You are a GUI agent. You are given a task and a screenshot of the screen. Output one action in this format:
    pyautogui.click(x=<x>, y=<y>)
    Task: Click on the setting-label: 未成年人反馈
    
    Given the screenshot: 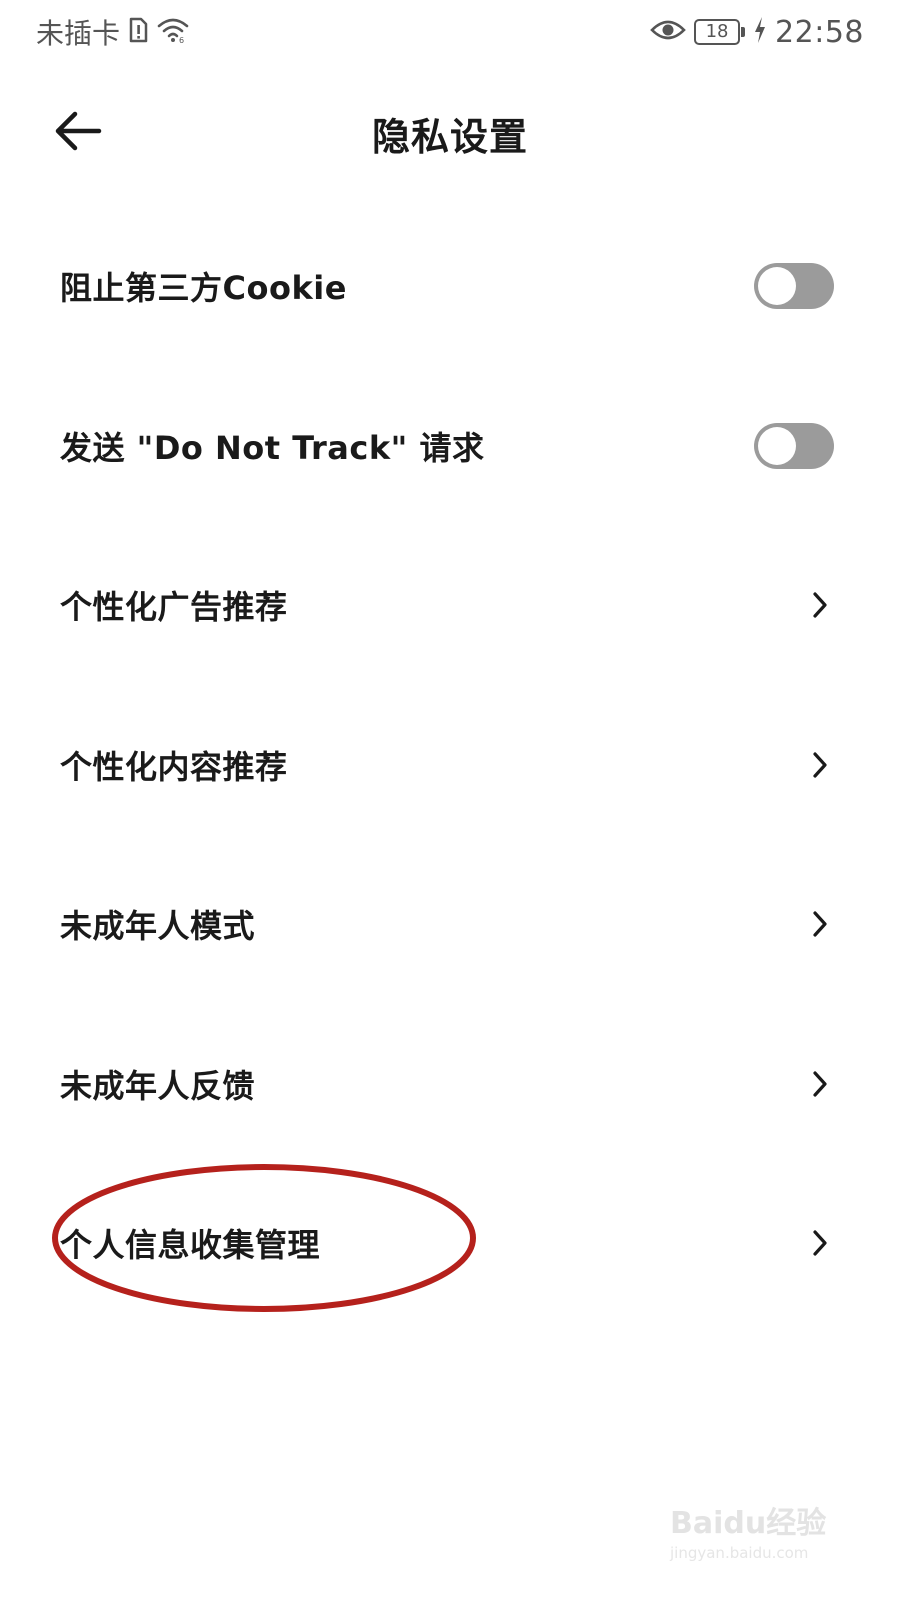 What is the action you would take?
    pyautogui.click(x=158, y=1086)
    